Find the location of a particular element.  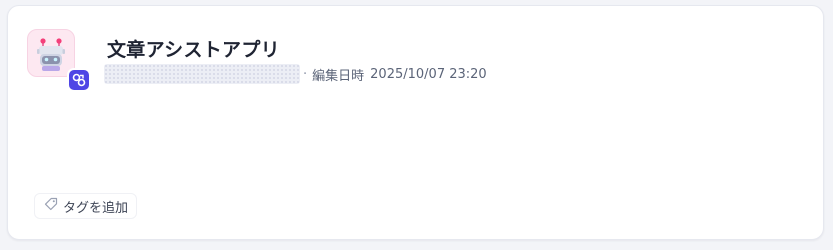

workflow-icon is located at coordinates (79, 80).